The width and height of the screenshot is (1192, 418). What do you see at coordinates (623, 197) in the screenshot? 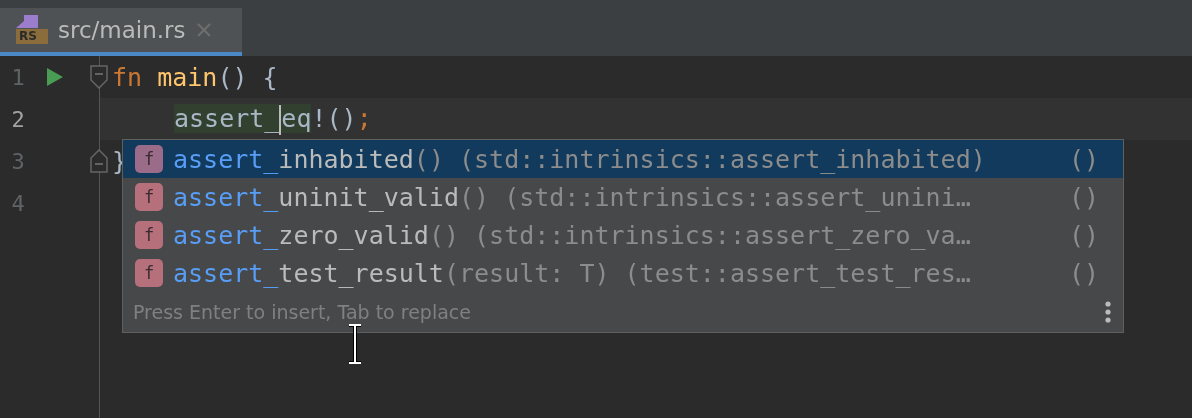
I see `completion-item: f assert_uninit_valid() (std::intrinsics::assert_unini… ()` at bounding box center [623, 197].